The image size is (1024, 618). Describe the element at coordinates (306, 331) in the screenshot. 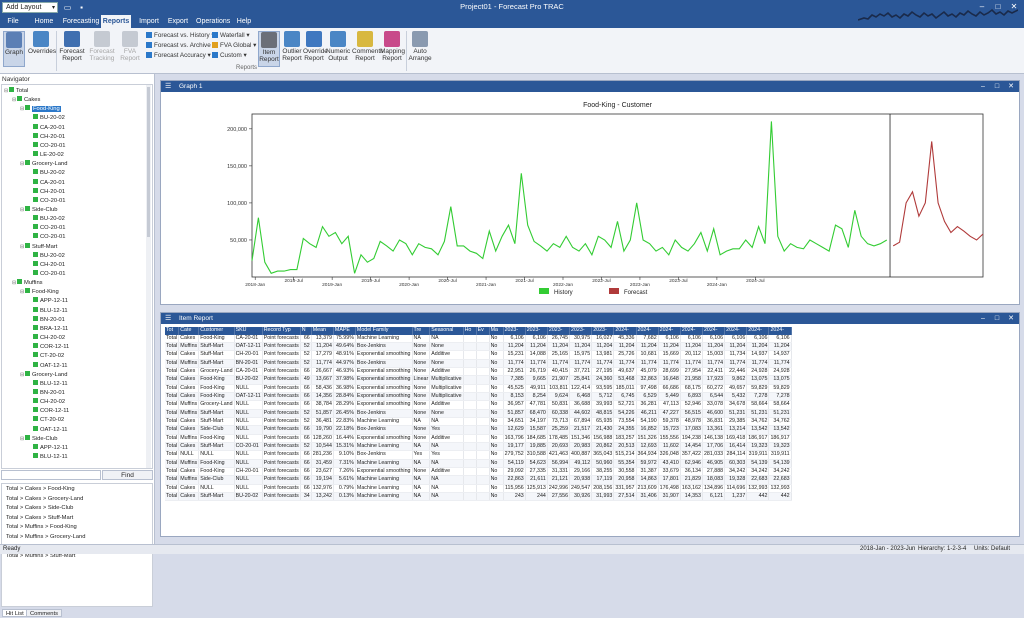

I see `column-header: N` at that location.